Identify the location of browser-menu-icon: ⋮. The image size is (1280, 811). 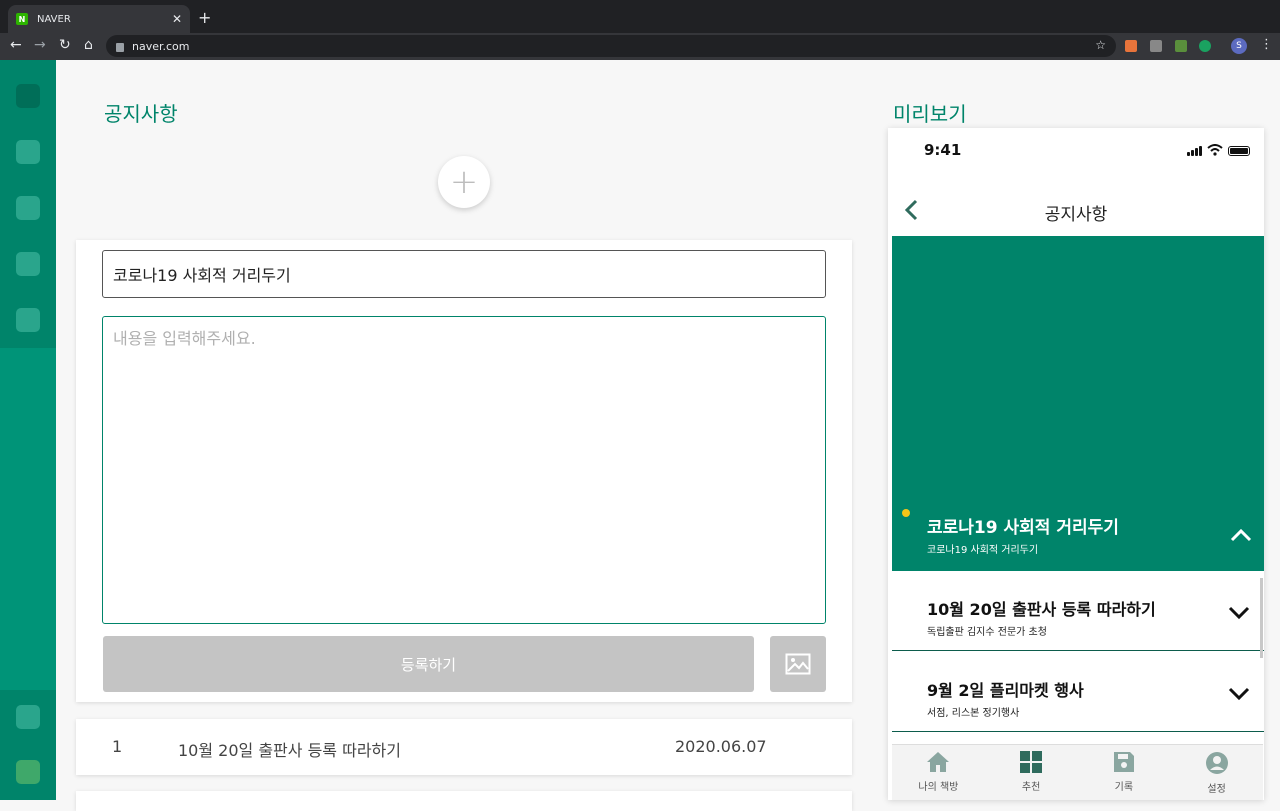
(1266, 44).